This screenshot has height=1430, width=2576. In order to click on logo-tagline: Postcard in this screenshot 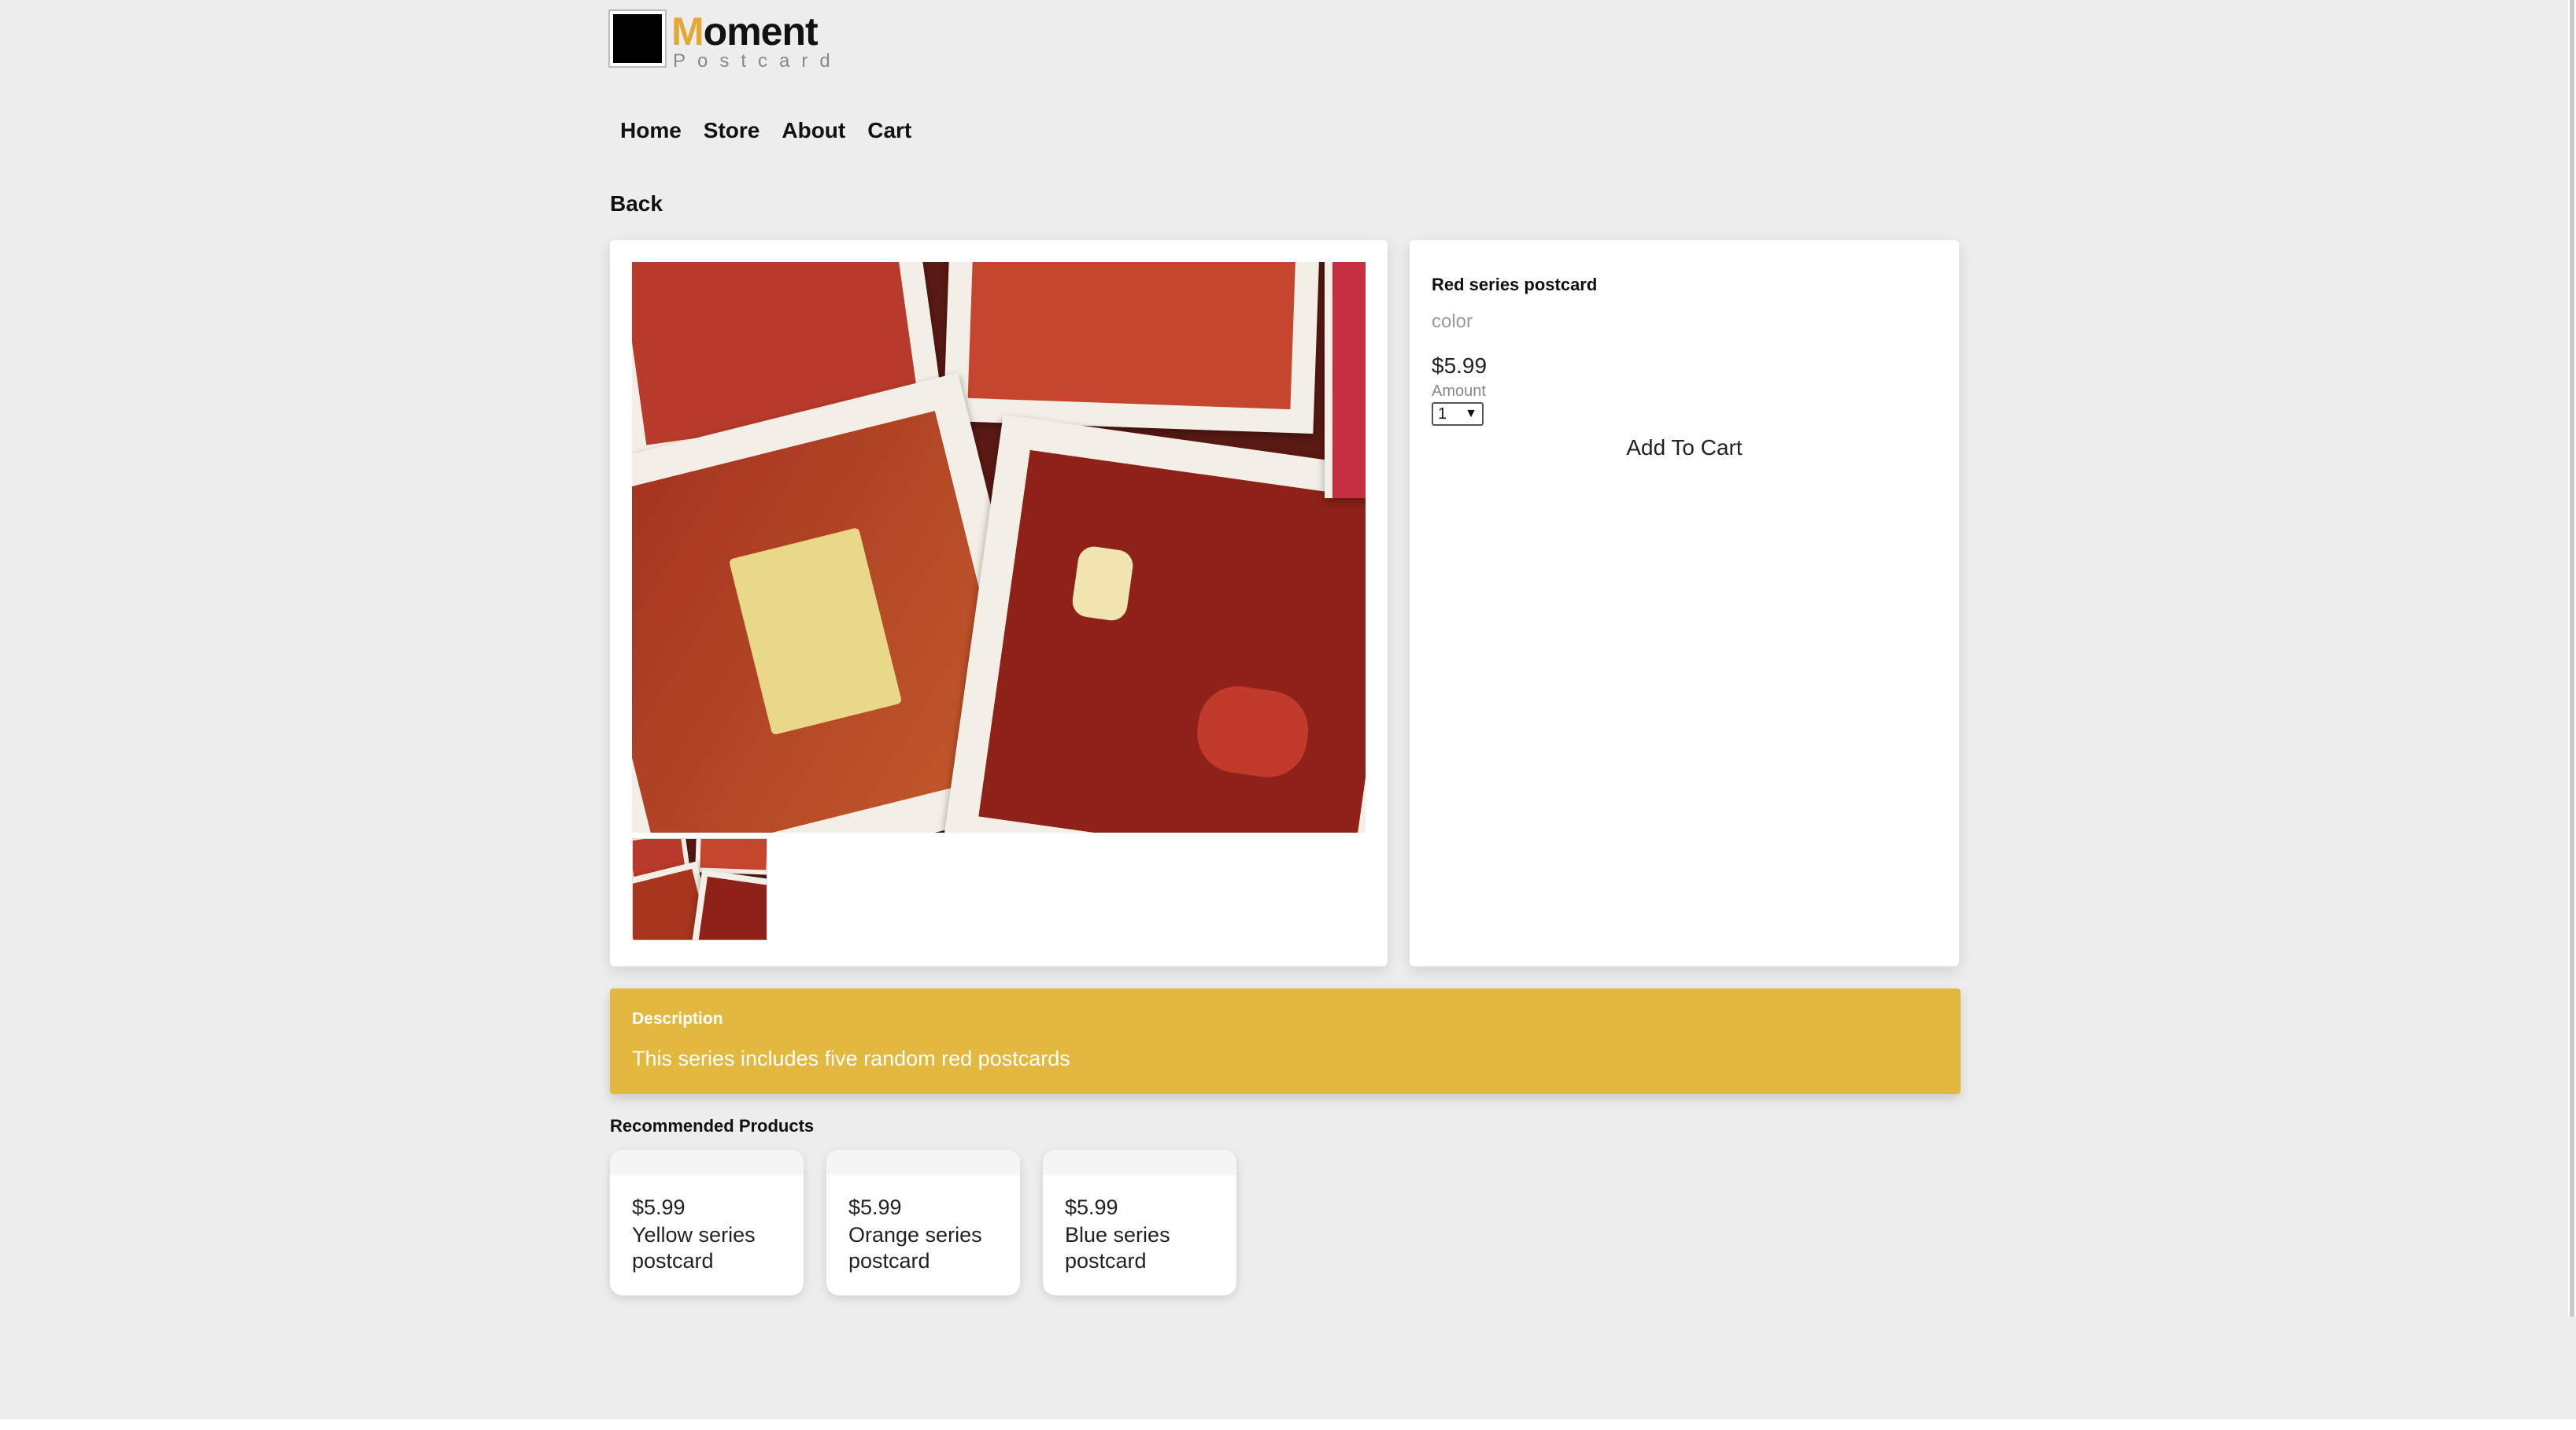, I will do `click(757, 61)`.